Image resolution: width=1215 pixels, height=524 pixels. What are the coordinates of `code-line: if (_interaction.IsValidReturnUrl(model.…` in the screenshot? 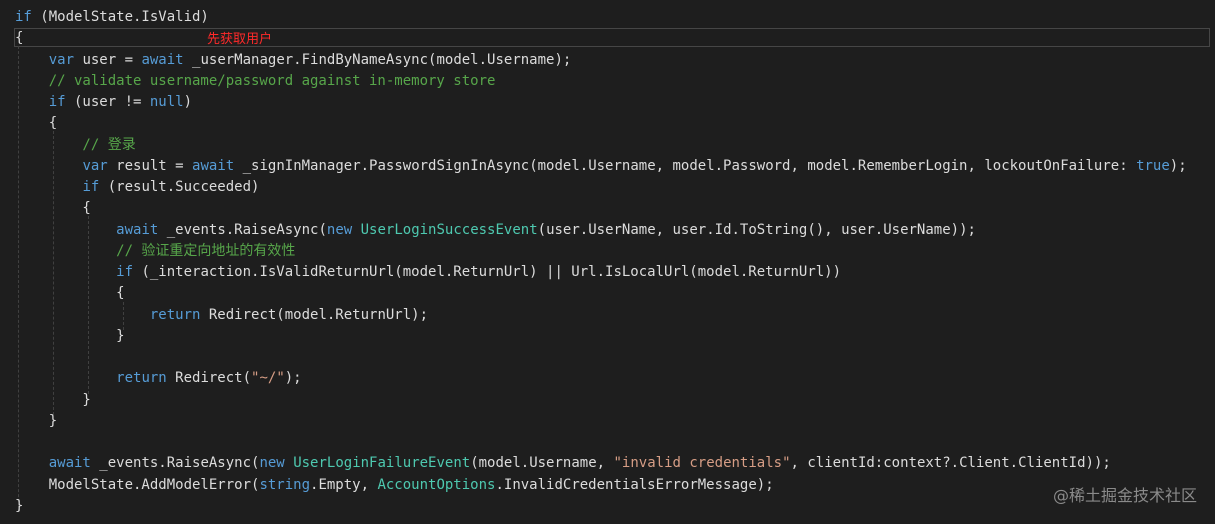 It's located at (607, 272).